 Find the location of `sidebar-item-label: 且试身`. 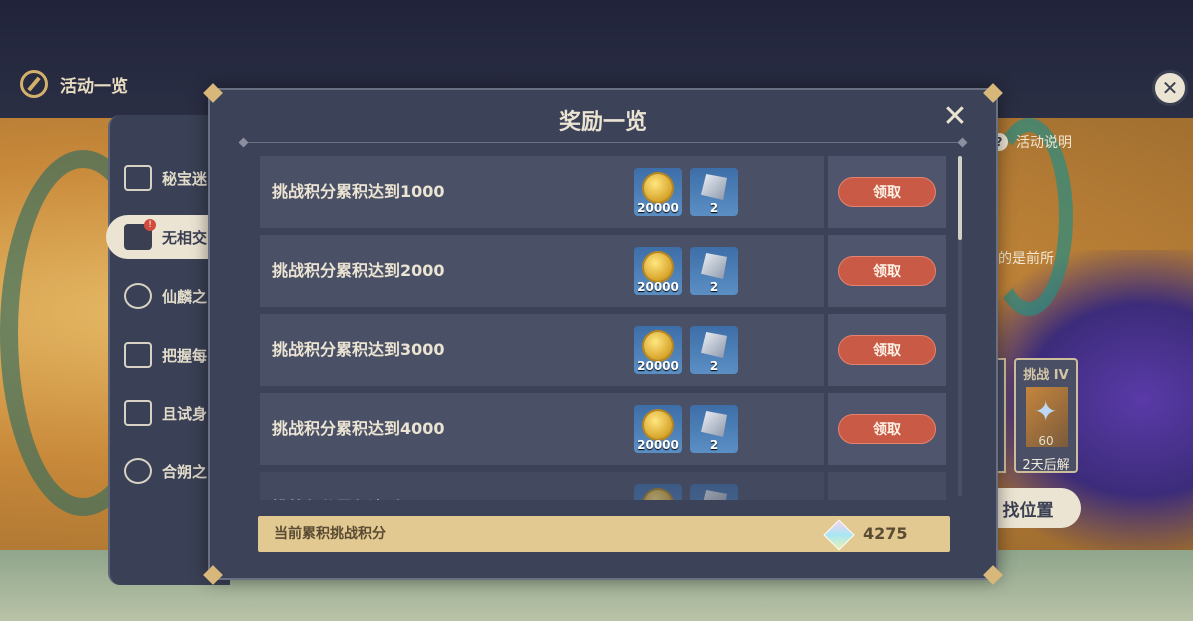

sidebar-item-label: 且试身 is located at coordinates (185, 413).